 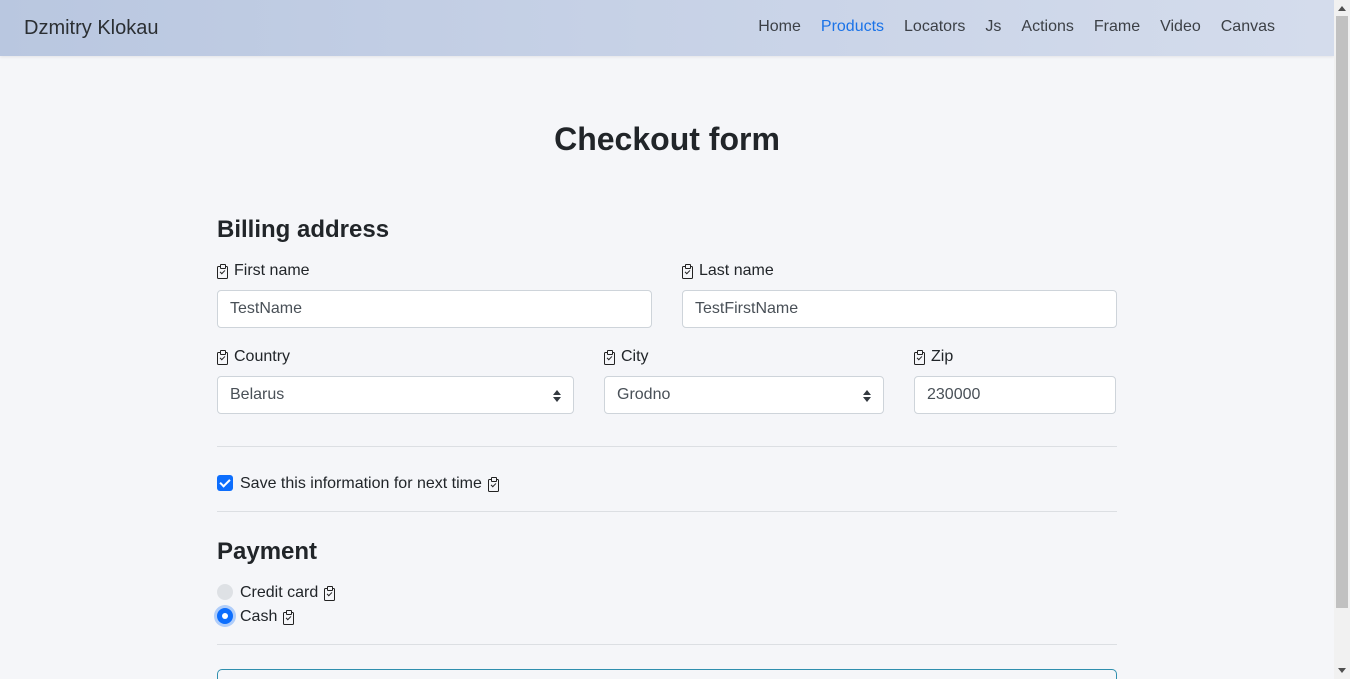 What do you see at coordinates (262, 356) in the screenshot?
I see `country-label-text: Country` at bounding box center [262, 356].